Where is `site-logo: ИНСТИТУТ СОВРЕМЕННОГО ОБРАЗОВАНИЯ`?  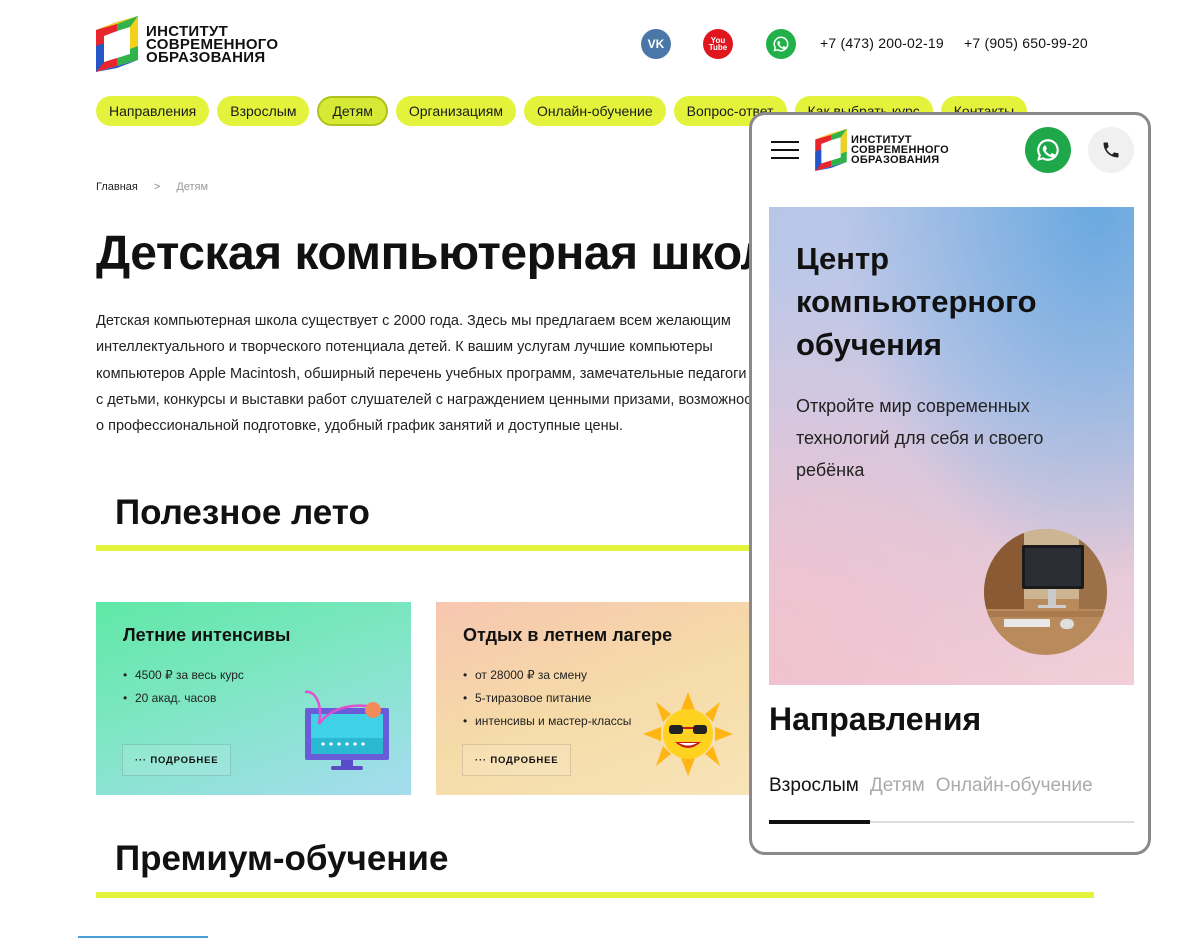 site-logo: ИНСТИТУТ СОВРЕМЕННОГО ОБРАЗОВАНИЯ is located at coordinates (187, 44).